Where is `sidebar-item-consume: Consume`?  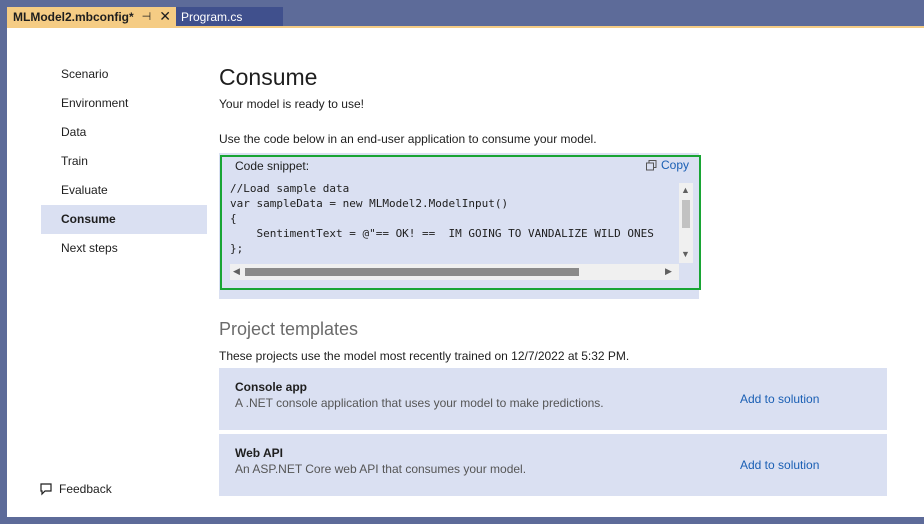 sidebar-item-consume: Consume is located at coordinates (124, 219).